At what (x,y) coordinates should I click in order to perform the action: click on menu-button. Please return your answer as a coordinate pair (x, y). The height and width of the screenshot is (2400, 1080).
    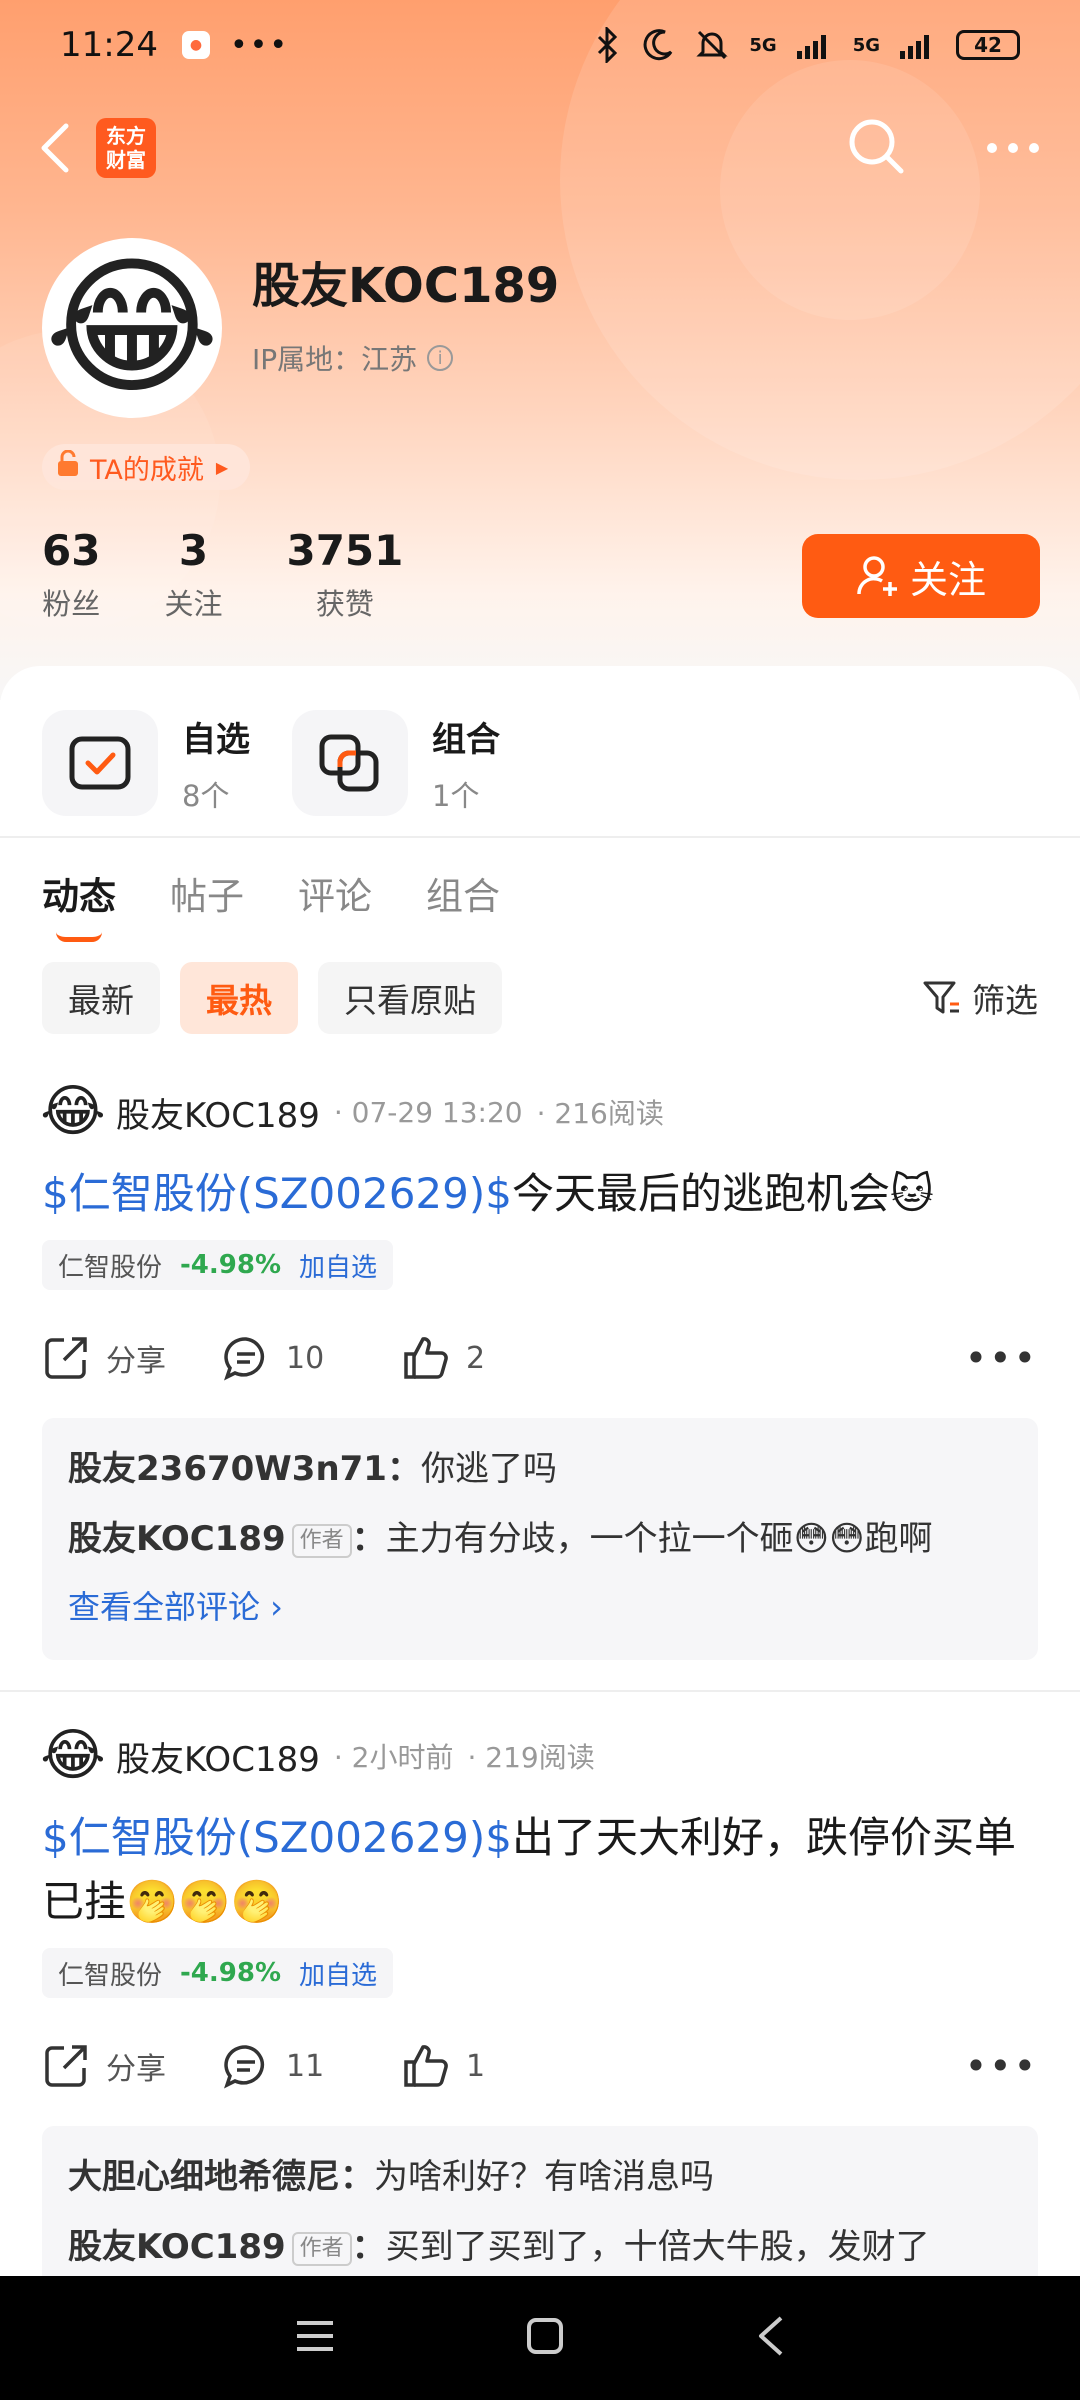
    Looking at the image, I should click on (315, 2338).